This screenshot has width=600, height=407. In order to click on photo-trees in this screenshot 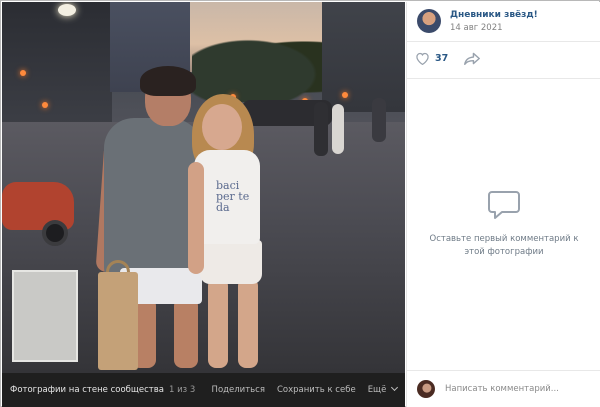, I will do `click(262, 67)`.